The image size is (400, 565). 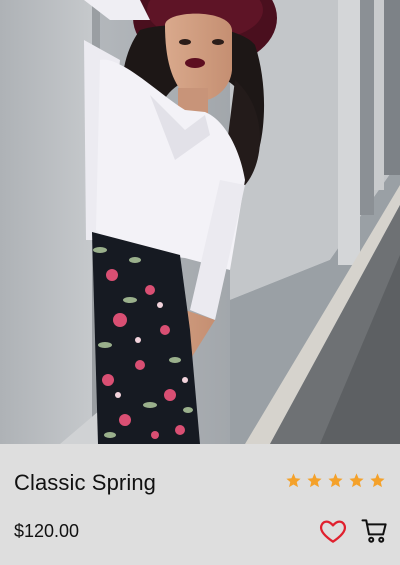 I want to click on shopping-cart-icon, so click(x=374, y=531).